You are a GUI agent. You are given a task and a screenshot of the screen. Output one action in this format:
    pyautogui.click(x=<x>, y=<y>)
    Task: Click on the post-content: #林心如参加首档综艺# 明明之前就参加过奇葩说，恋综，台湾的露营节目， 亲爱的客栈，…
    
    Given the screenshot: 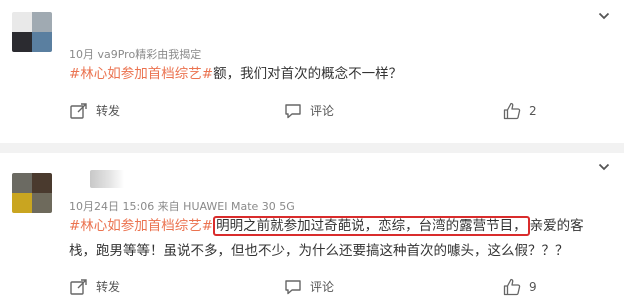 What is the action you would take?
    pyautogui.click(x=337, y=239)
    